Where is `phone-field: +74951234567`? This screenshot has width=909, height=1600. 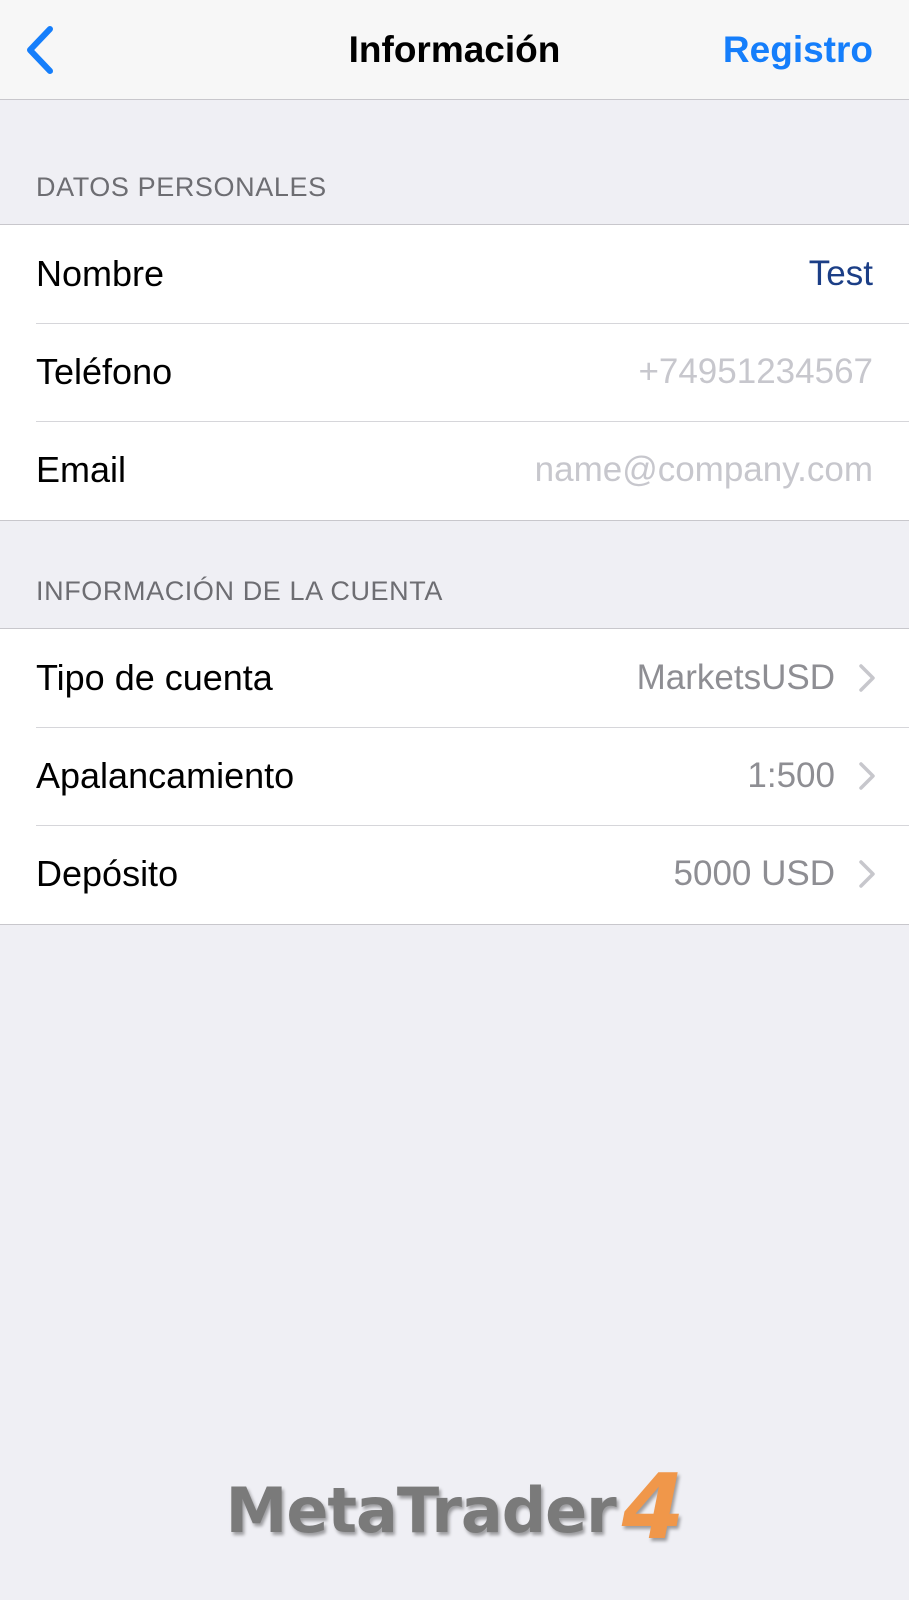
phone-field: +74951234567 is located at coordinates (755, 372).